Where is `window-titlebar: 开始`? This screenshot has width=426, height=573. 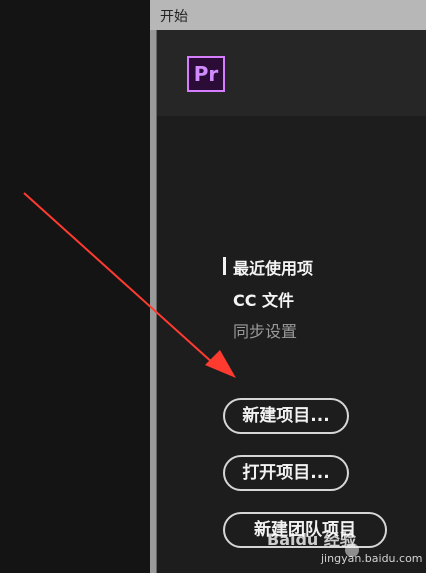
window-titlebar: 开始 is located at coordinates (288, 15).